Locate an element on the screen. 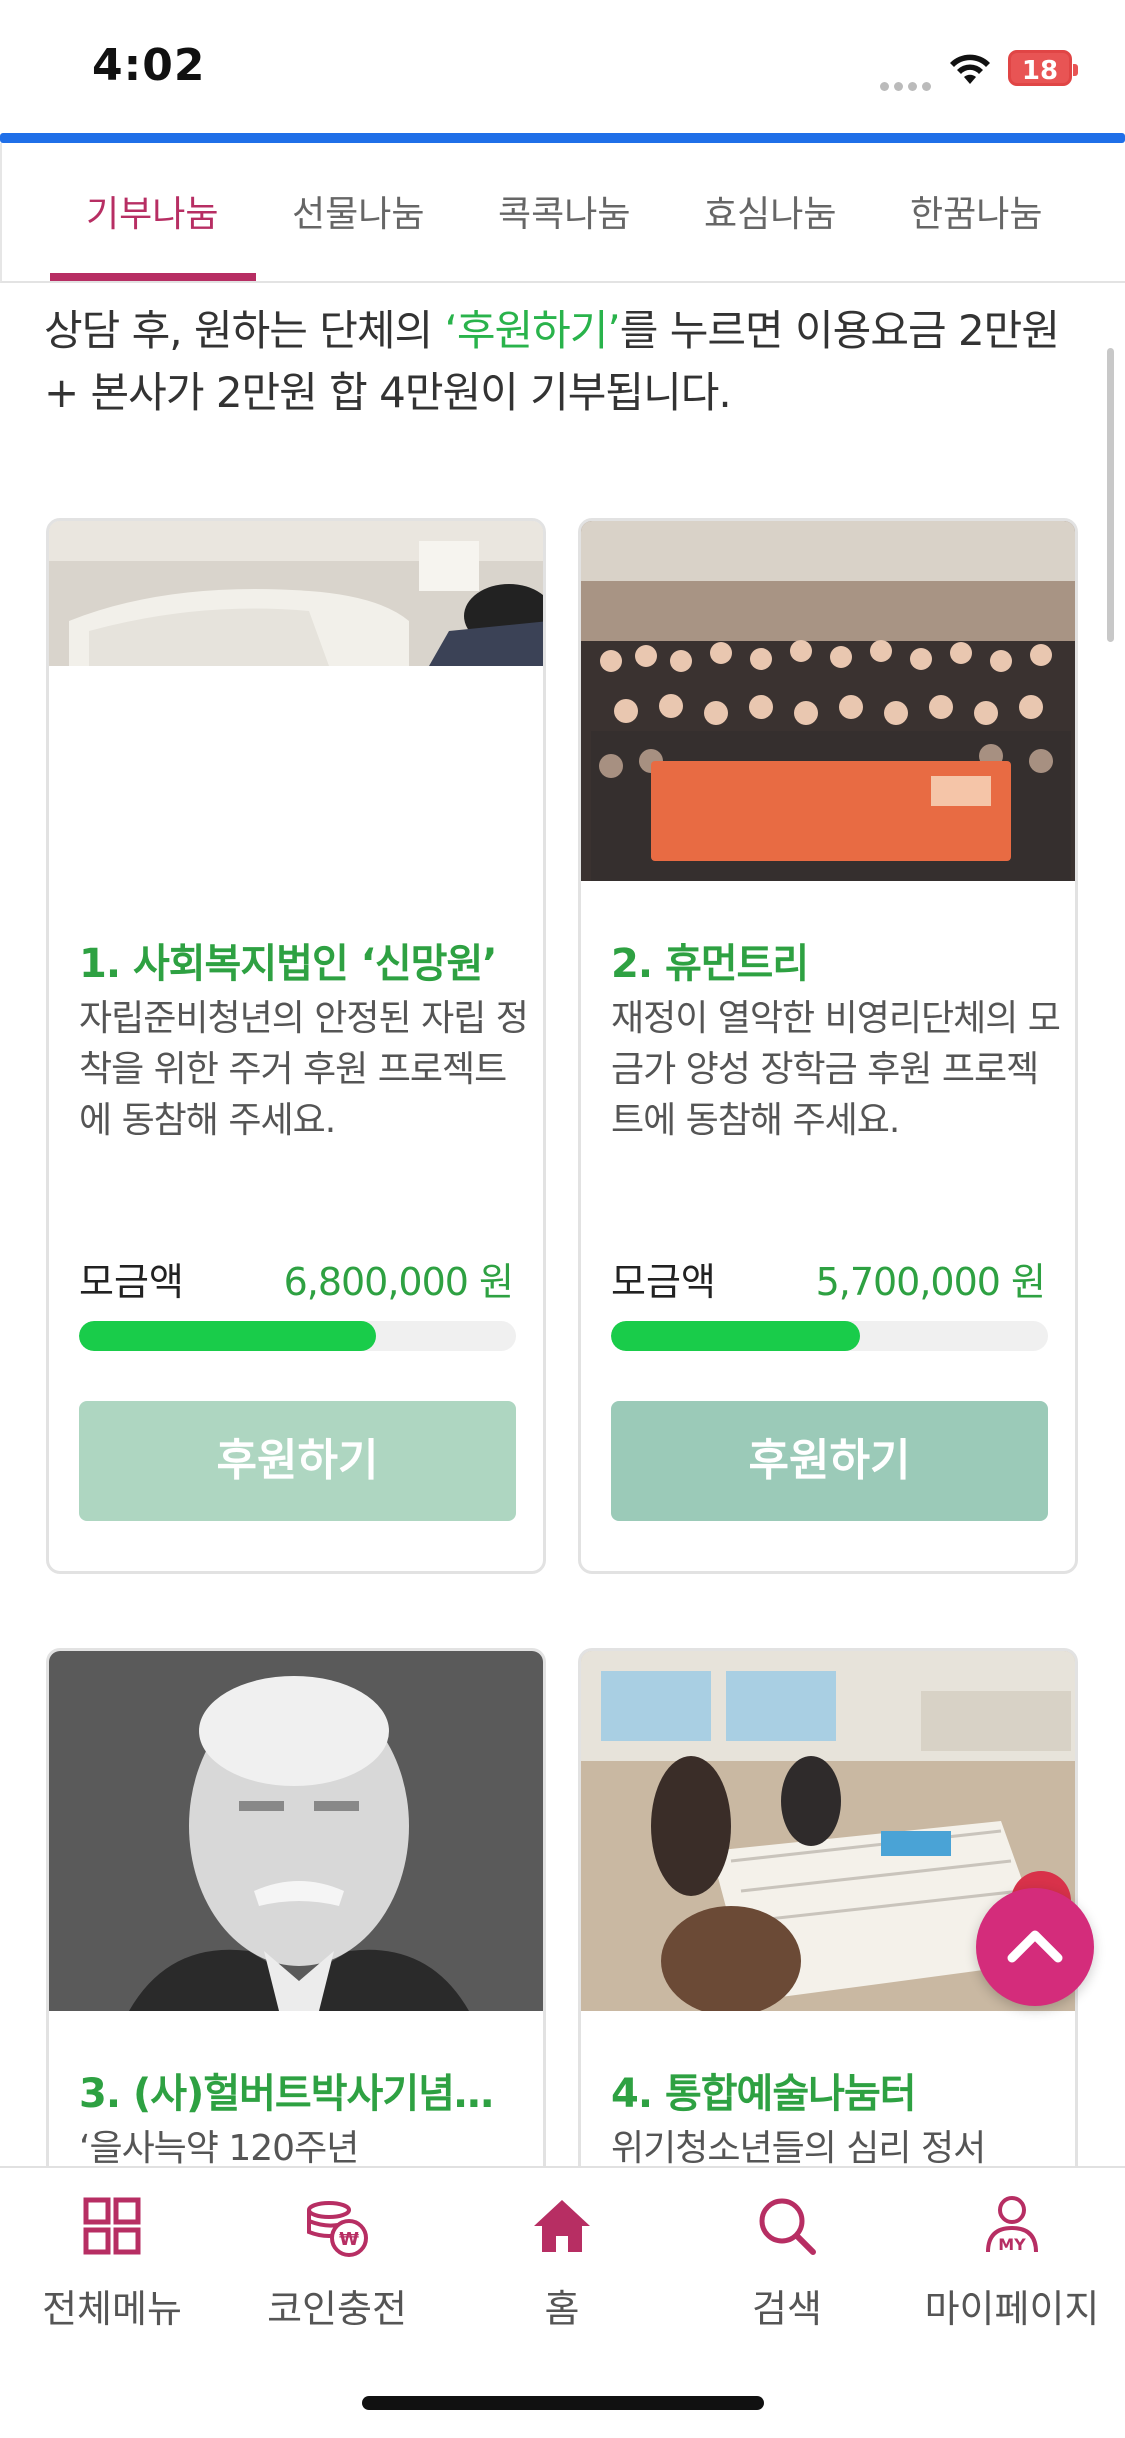 This screenshot has width=1125, height=2438. tab-filial: 효심나눔 is located at coordinates (770, 211).